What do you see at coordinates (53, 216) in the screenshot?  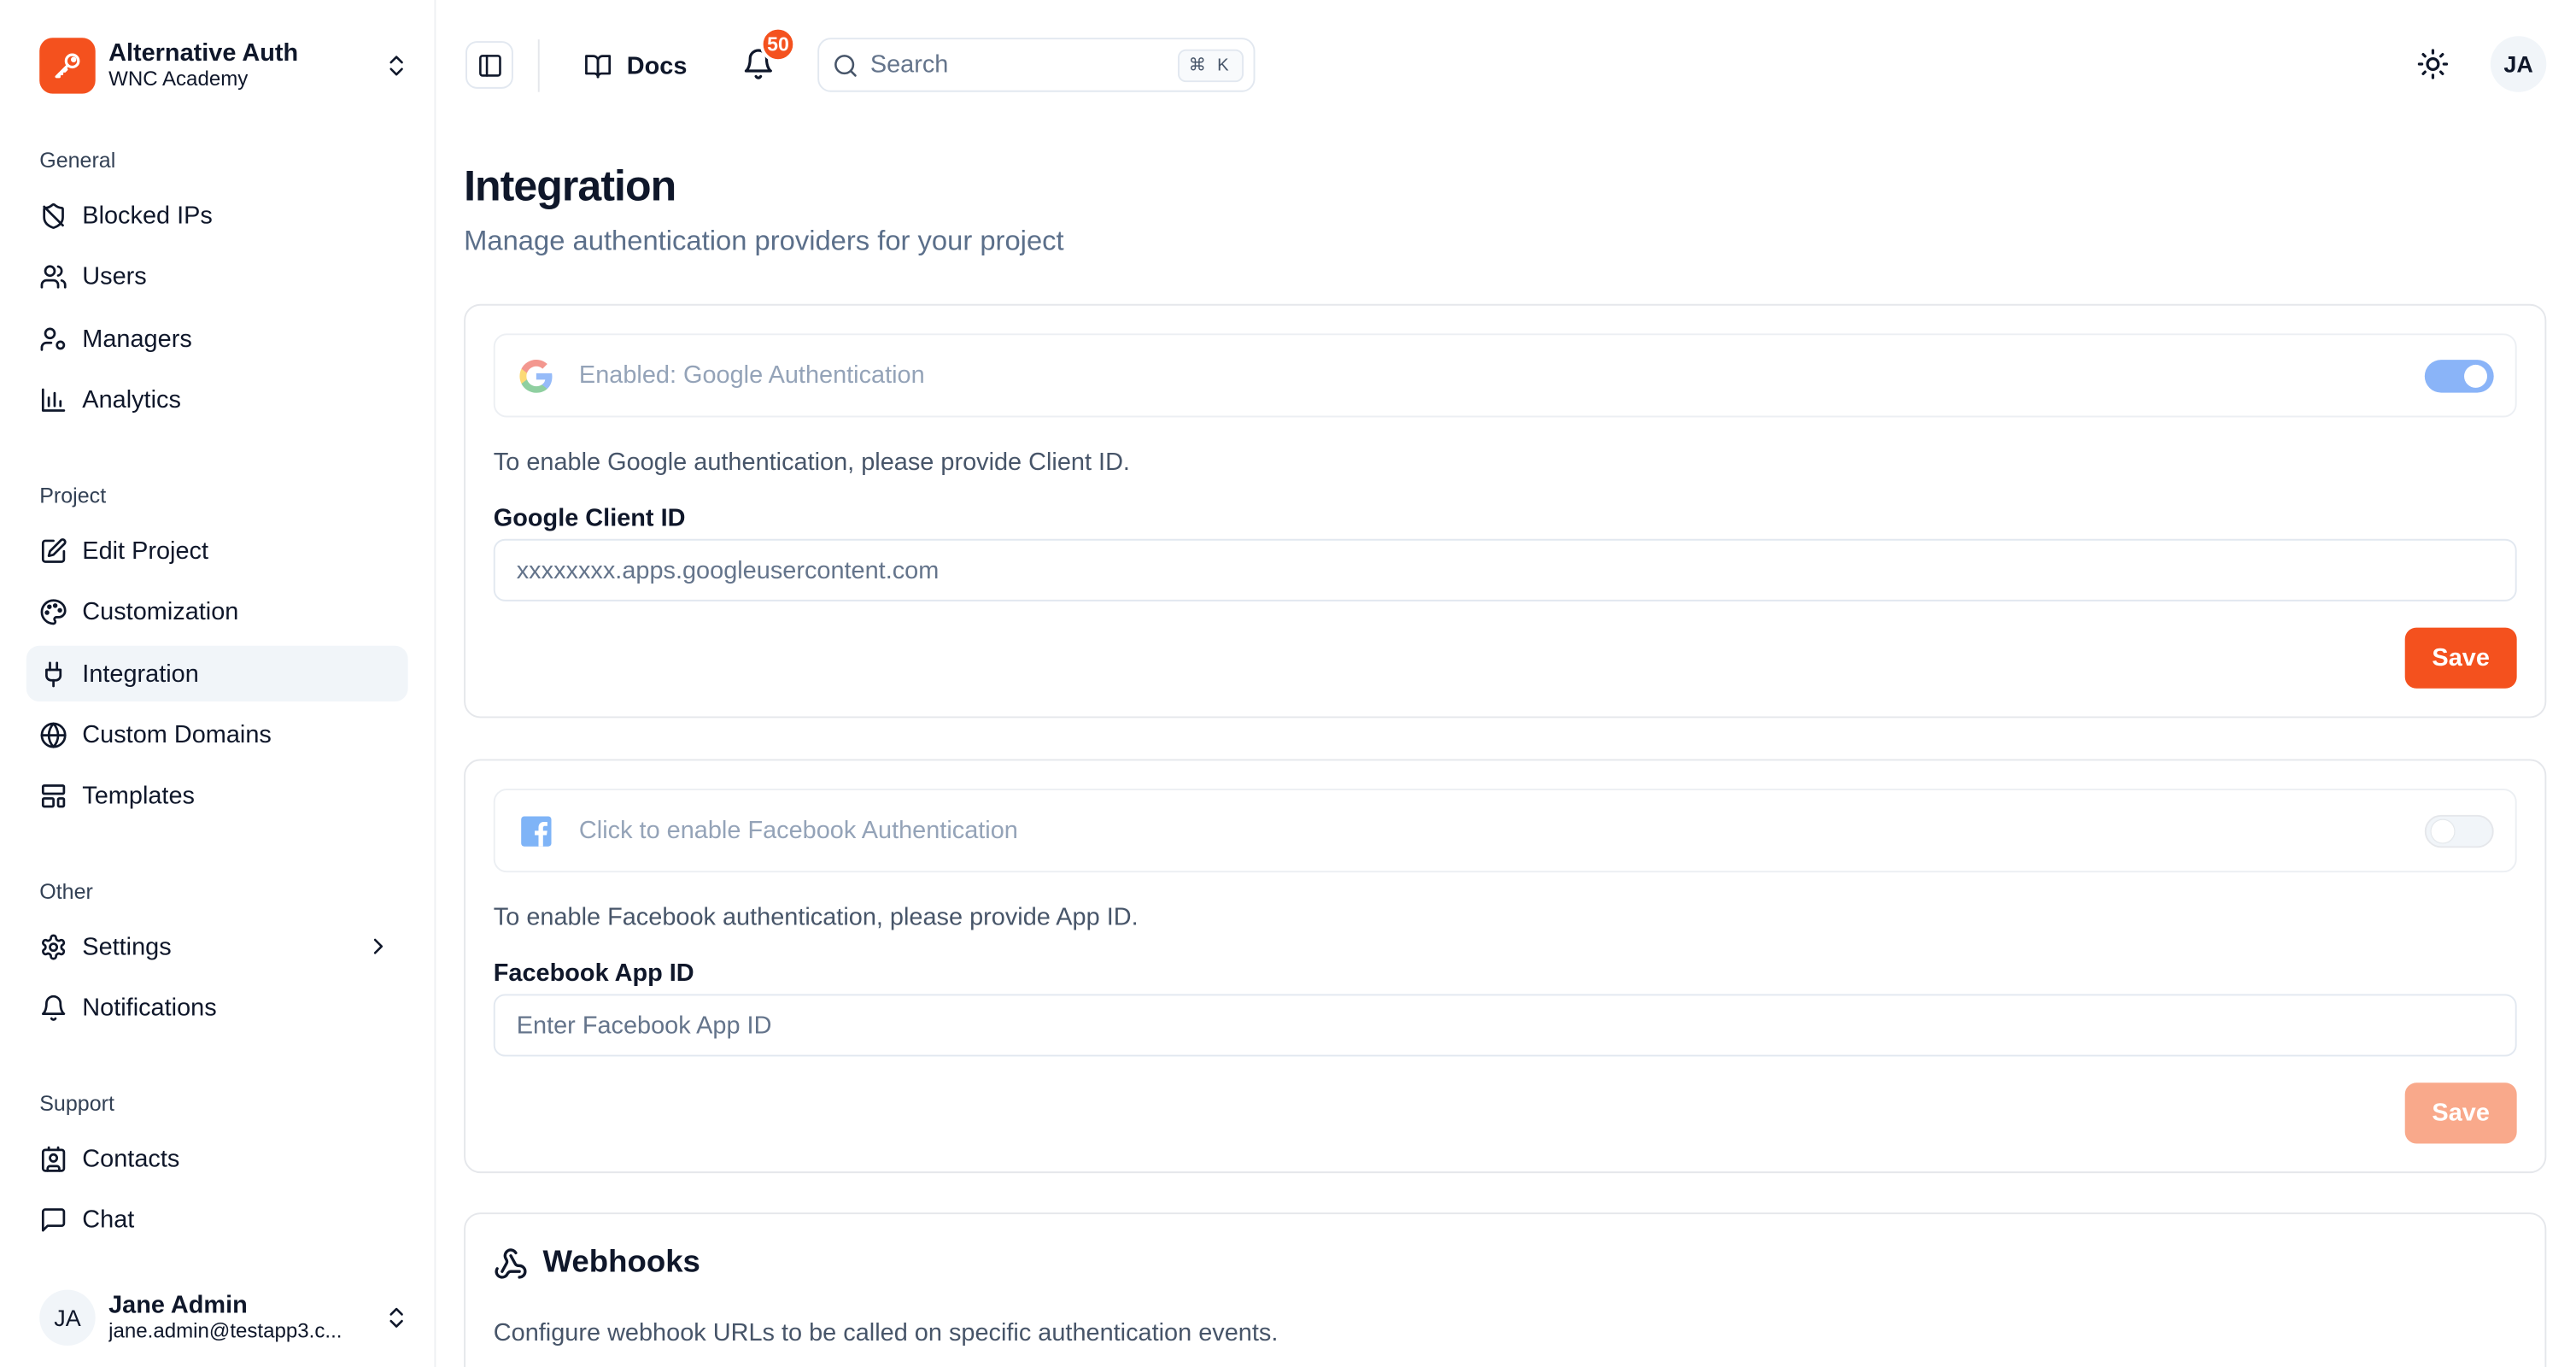 I see `shield-off-icon` at bounding box center [53, 216].